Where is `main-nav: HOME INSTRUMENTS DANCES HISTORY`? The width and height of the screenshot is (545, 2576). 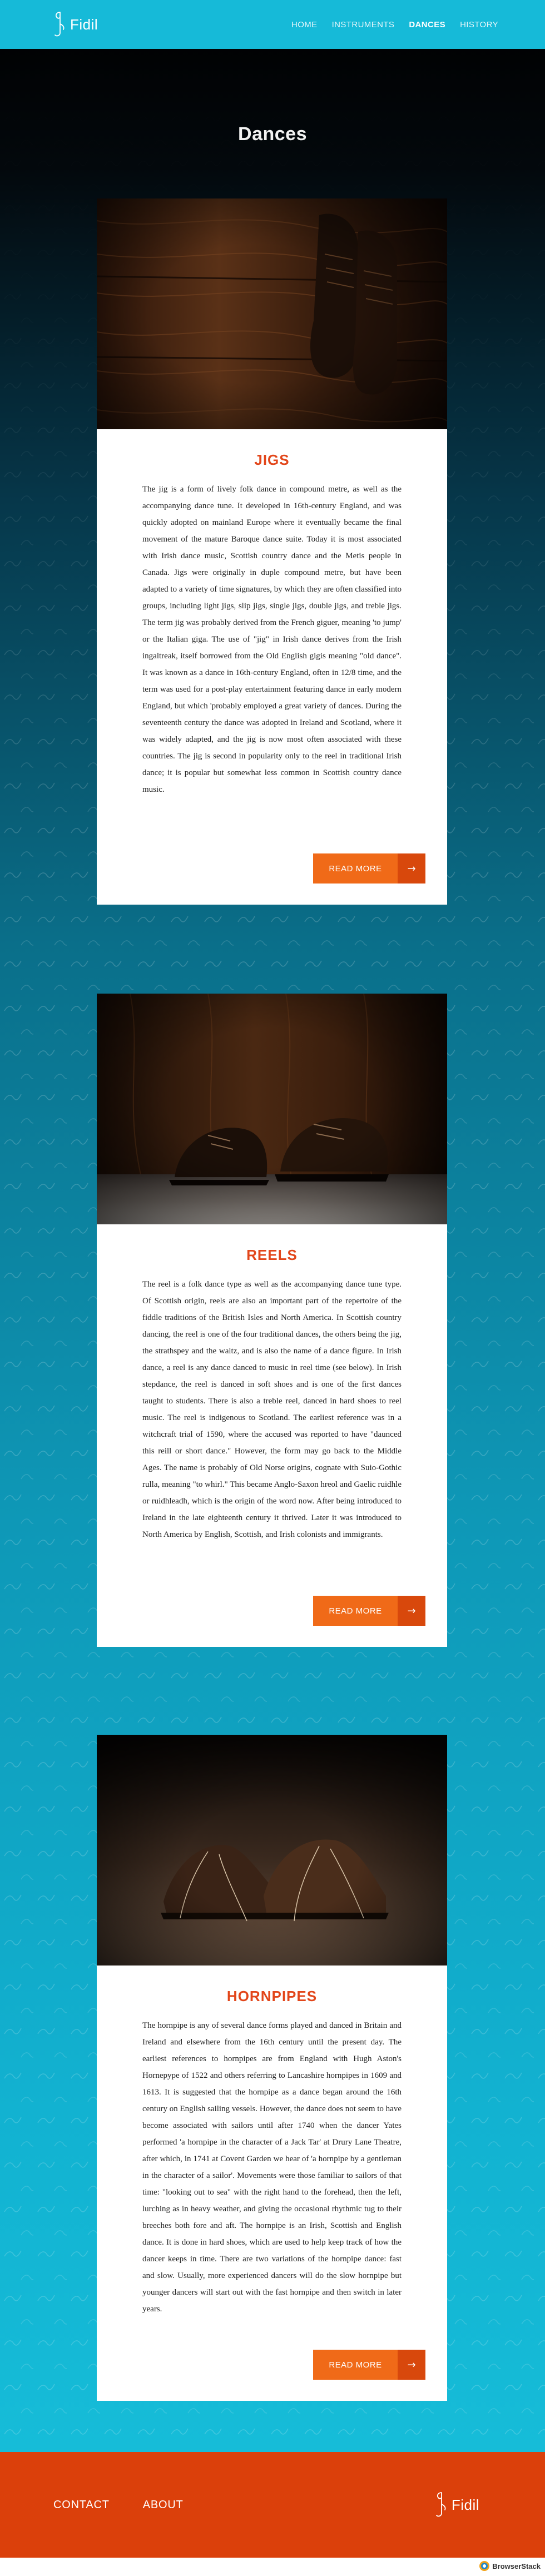
main-nav: HOME INSTRUMENTS DANCES HISTORY is located at coordinates (394, 24).